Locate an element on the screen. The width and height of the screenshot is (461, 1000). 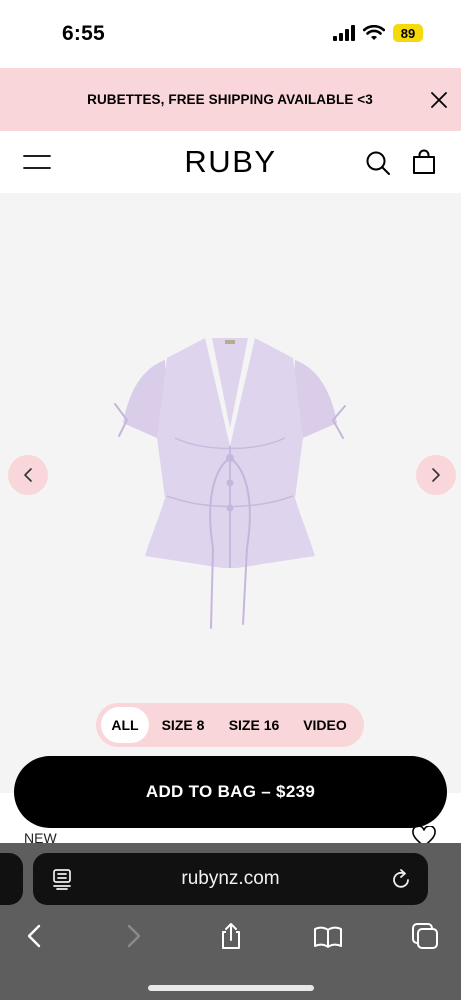
back-icon is located at coordinates (35, 936).